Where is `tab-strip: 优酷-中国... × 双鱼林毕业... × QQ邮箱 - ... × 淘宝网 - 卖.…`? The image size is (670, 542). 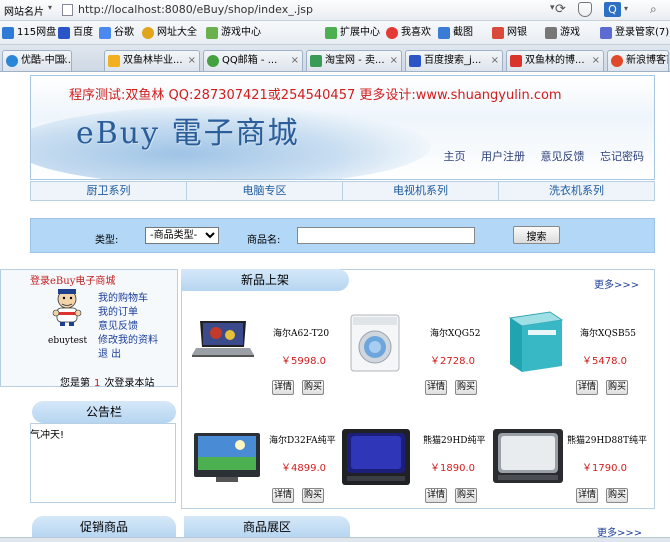
tab-strip: 优酷-中国... × 双鱼林毕业... × QQ邮箱 - ... × 淘宝网 - 卖.… is located at coordinates (335, 58).